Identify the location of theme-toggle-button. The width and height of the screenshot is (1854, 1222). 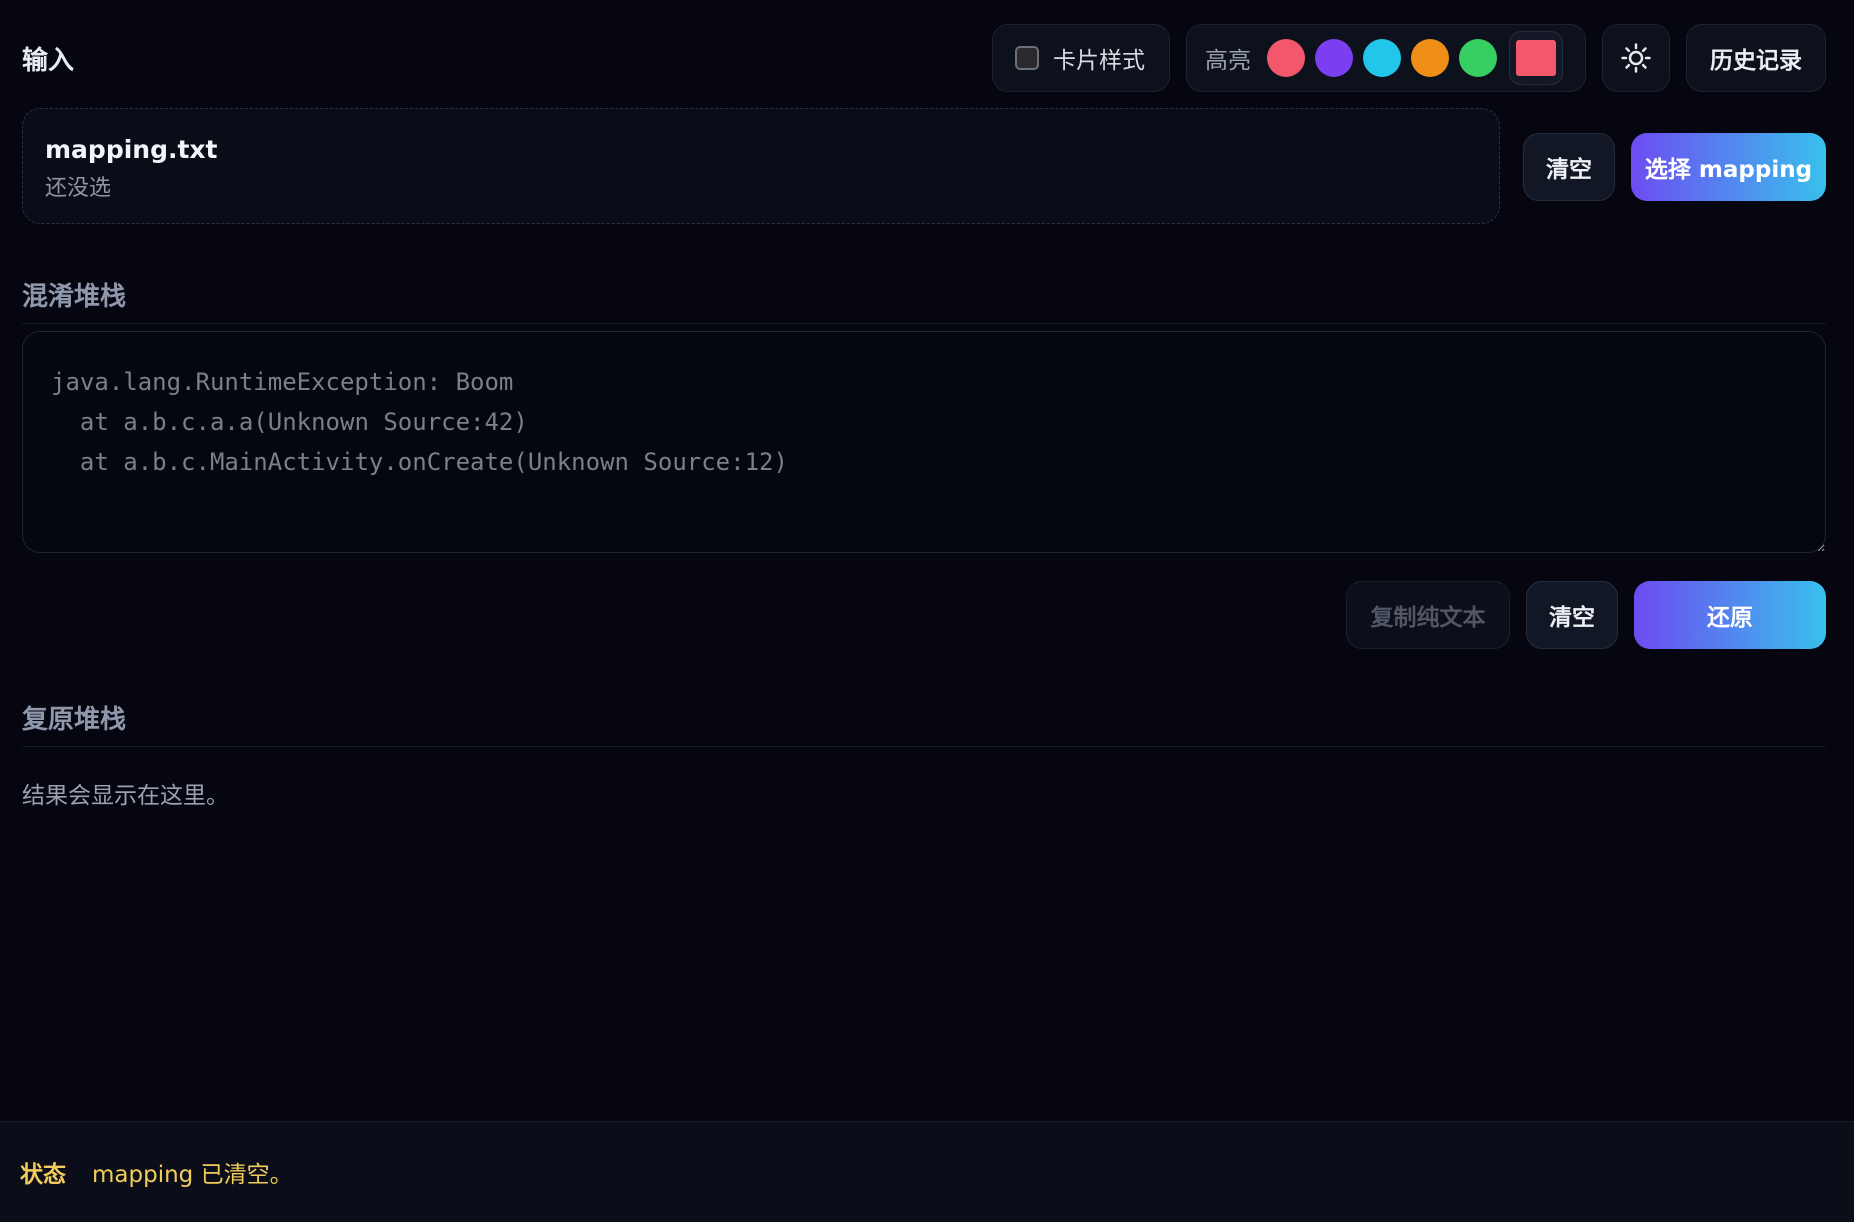
(1636, 58).